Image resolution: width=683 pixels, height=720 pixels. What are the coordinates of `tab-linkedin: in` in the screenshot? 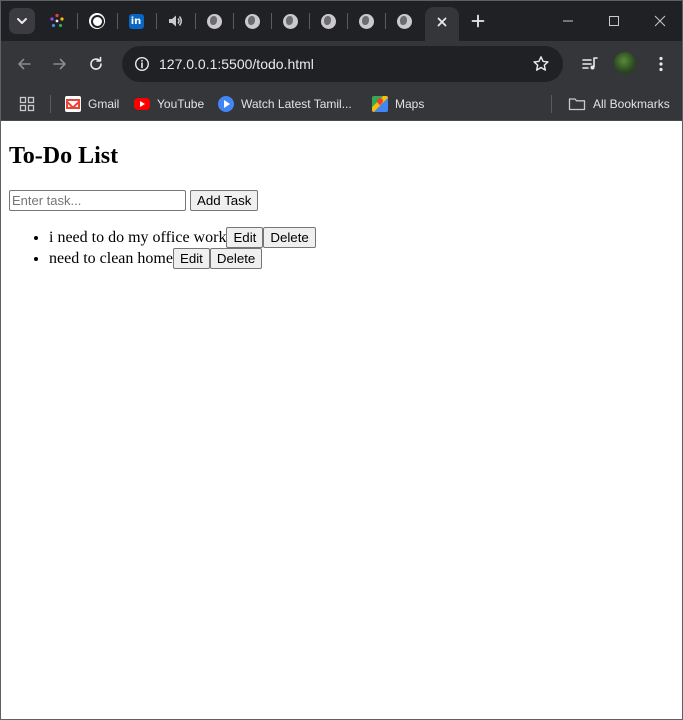 It's located at (136, 21).